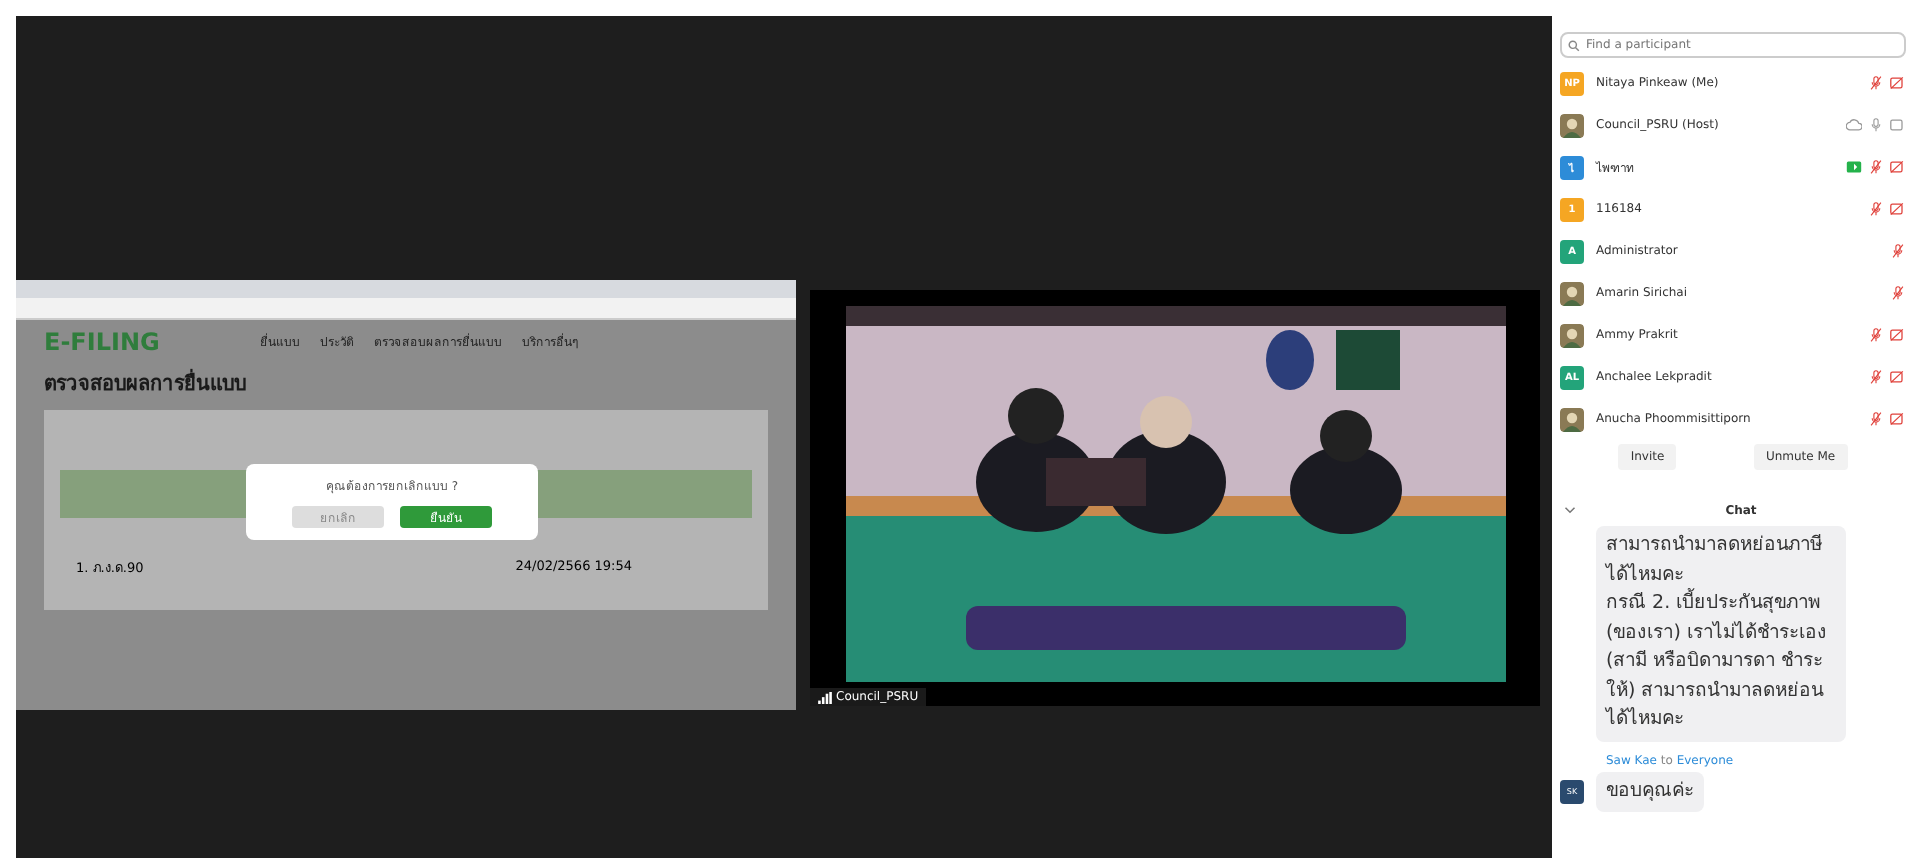 The width and height of the screenshot is (1906, 858). Describe the element at coordinates (1574, 46) in the screenshot. I see `search-icon` at that location.